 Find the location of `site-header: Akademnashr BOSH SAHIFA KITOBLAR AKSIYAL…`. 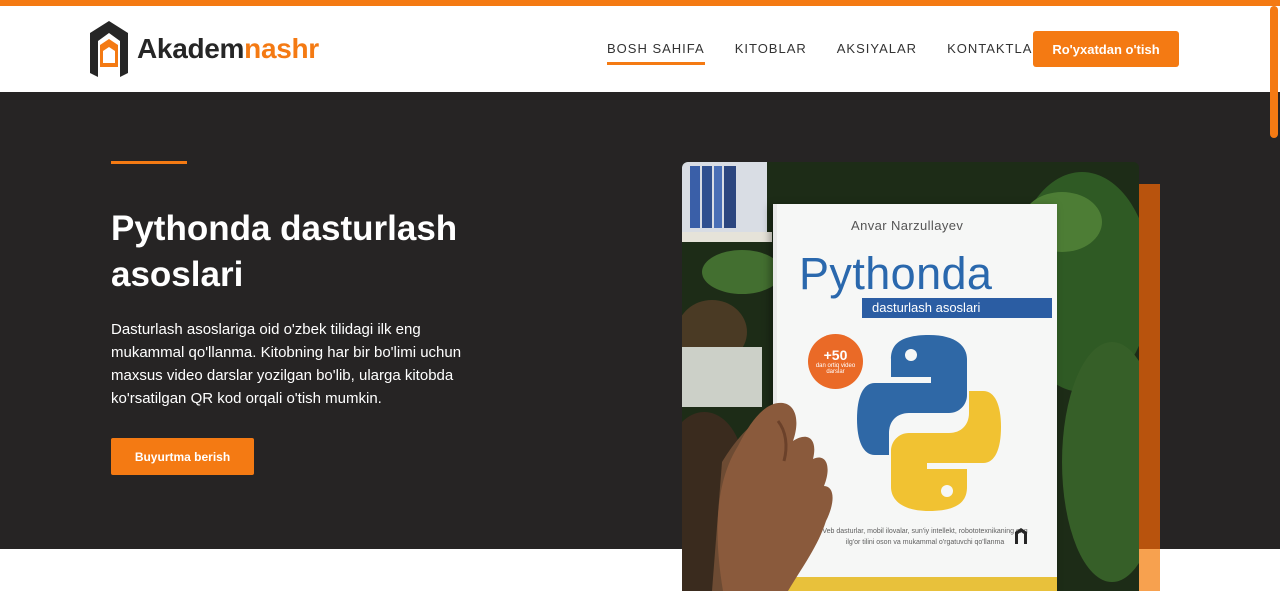

site-header: Akademnashr BOSH SAHIFA KITOBLAR AKSIYAL… is located at coordinates (640, 49).